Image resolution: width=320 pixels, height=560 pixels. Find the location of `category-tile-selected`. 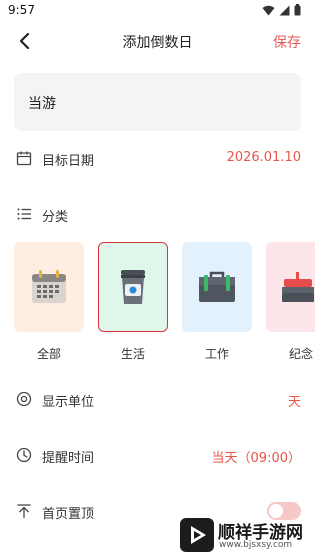

category-tile-selected is located at coordinates (133, 287).